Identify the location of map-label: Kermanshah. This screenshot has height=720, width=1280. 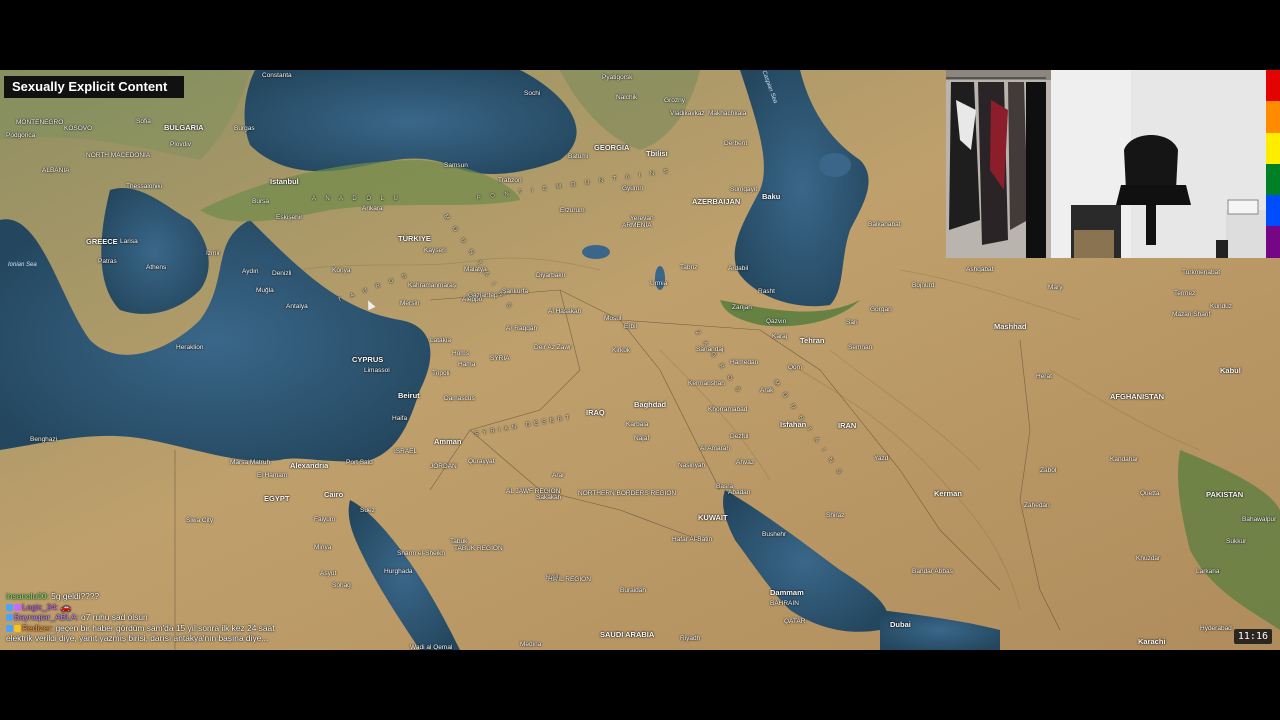
(706, 383).